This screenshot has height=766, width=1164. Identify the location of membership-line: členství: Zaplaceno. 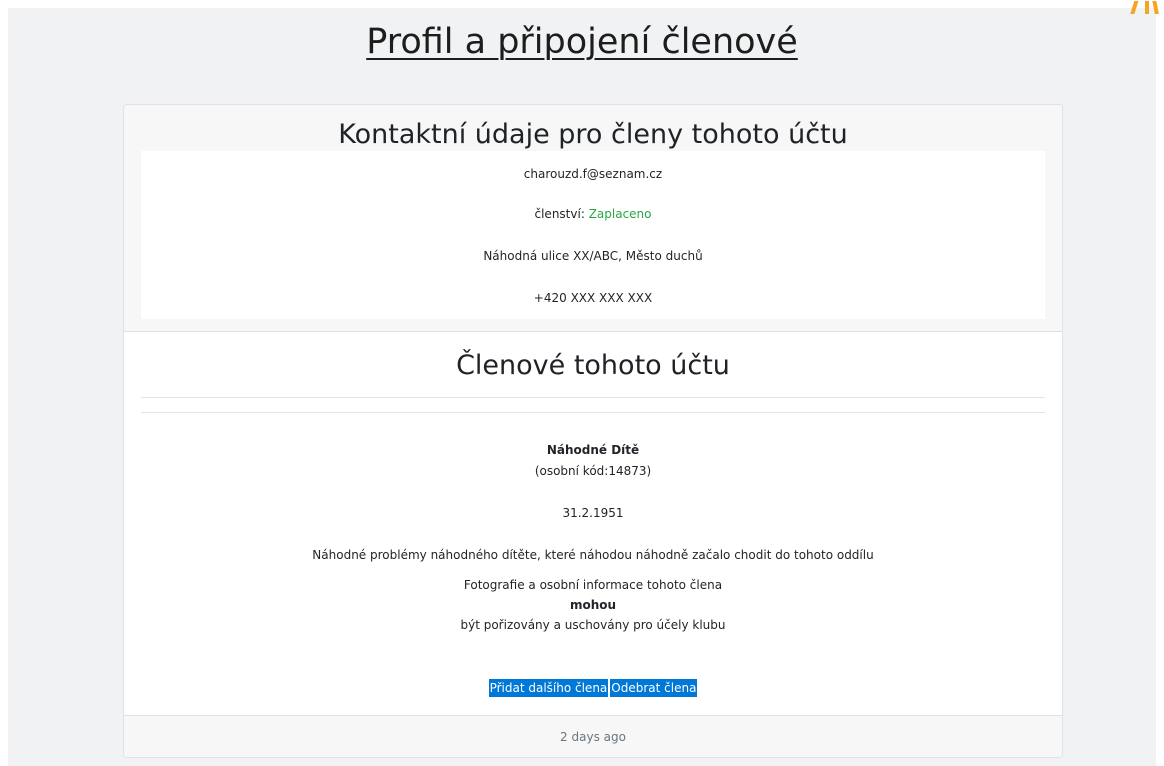
(593, 214).